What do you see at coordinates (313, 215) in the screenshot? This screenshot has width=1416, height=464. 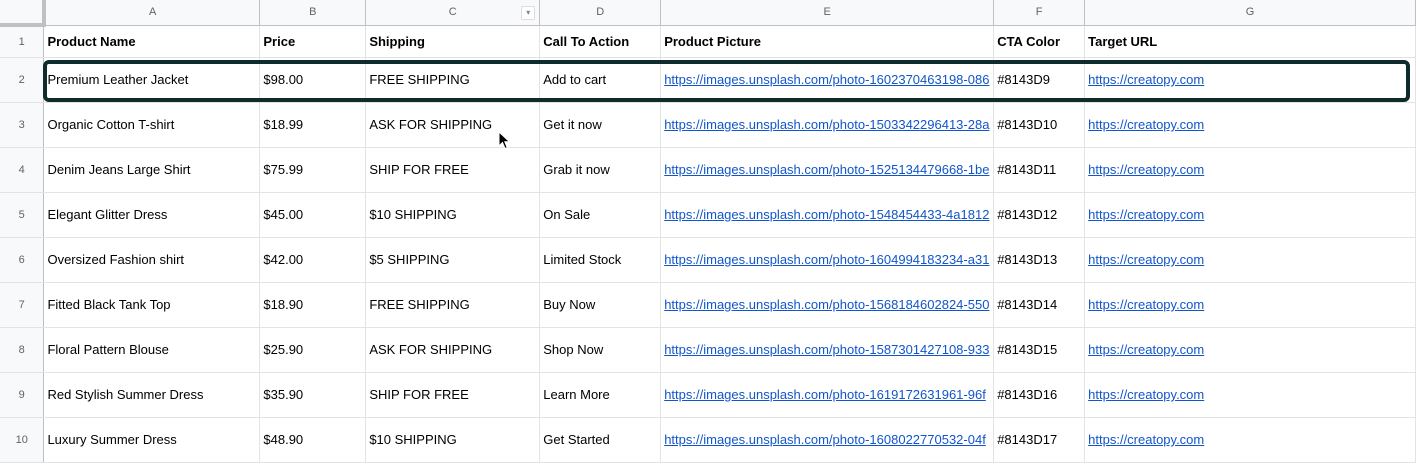 I see `cell-price: $45.00` at bounding box center [313, 215].